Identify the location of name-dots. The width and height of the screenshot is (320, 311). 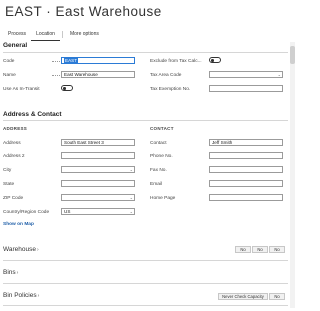
(56, 74).